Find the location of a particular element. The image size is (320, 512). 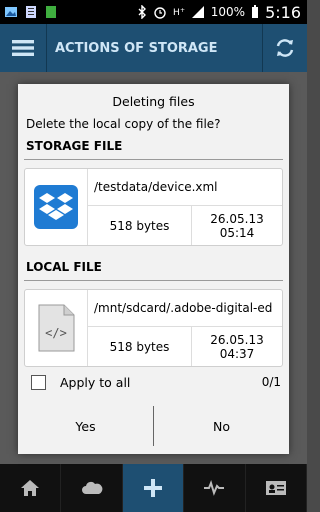

storage-file-icon-box is located at coordinates (56, 207).